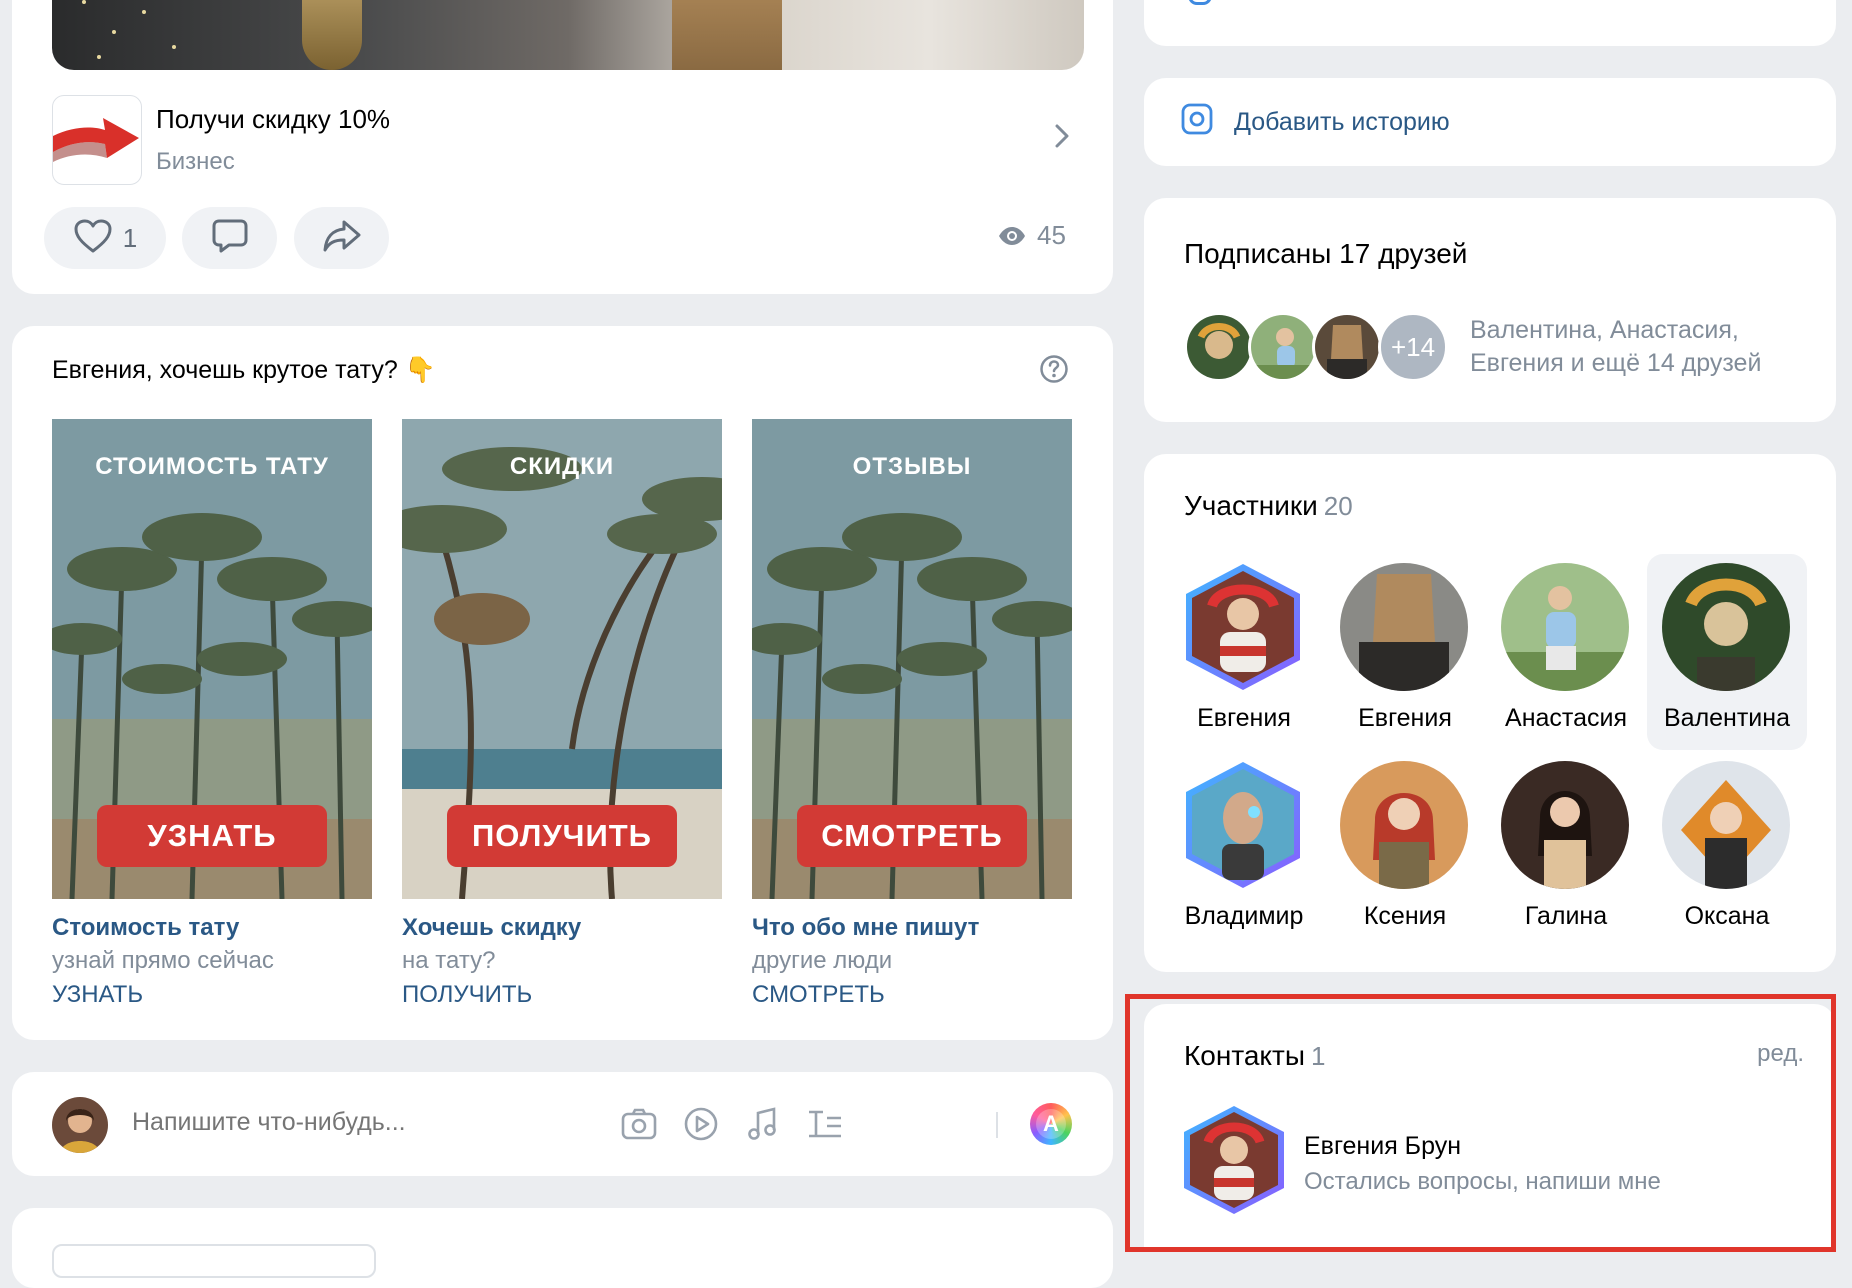  I want to click on tile-cta-button: УЗНАТЬ, so click(212, 836).